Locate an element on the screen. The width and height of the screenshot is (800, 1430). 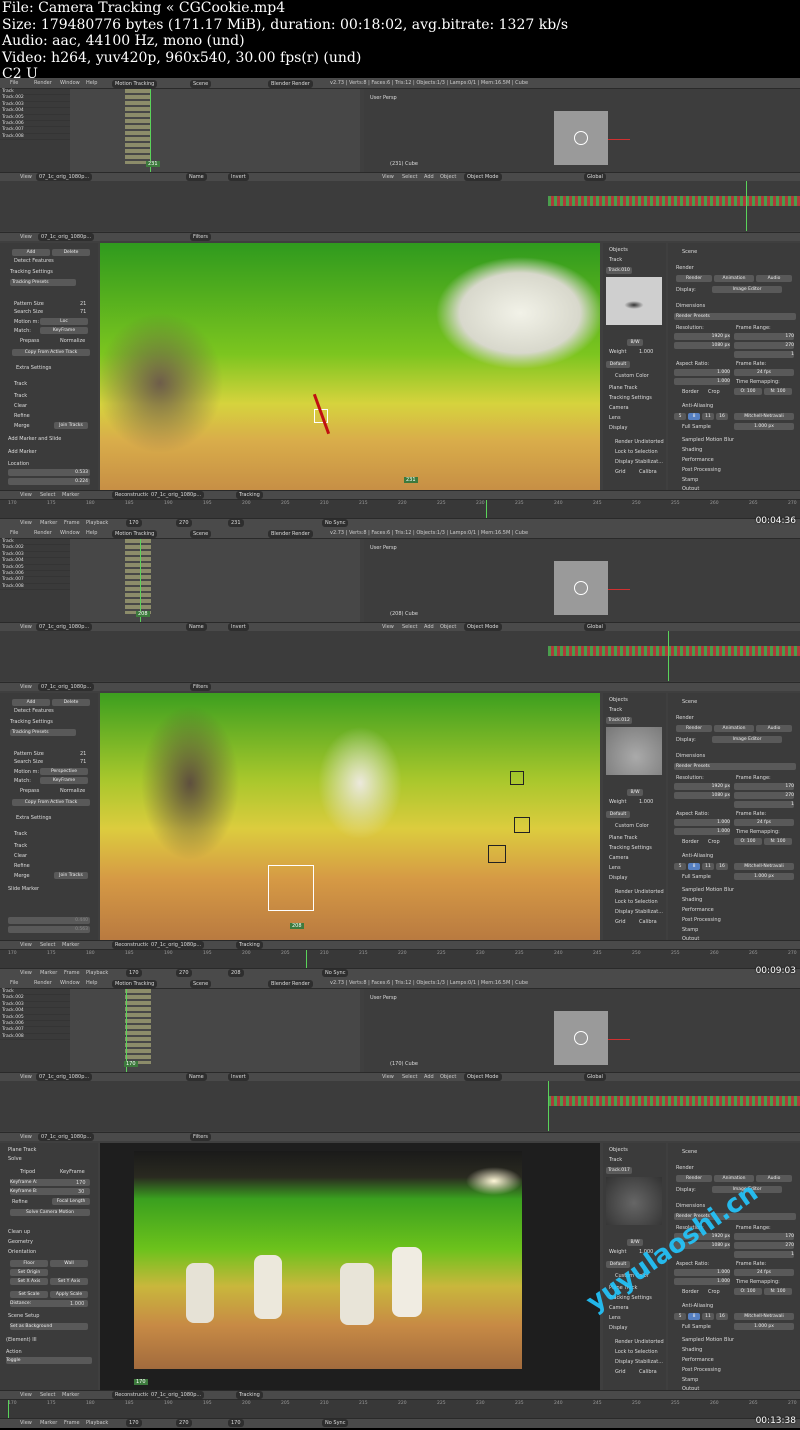
add-marker-slide: Add Marker and Slide is located at coordinates (34, 439).